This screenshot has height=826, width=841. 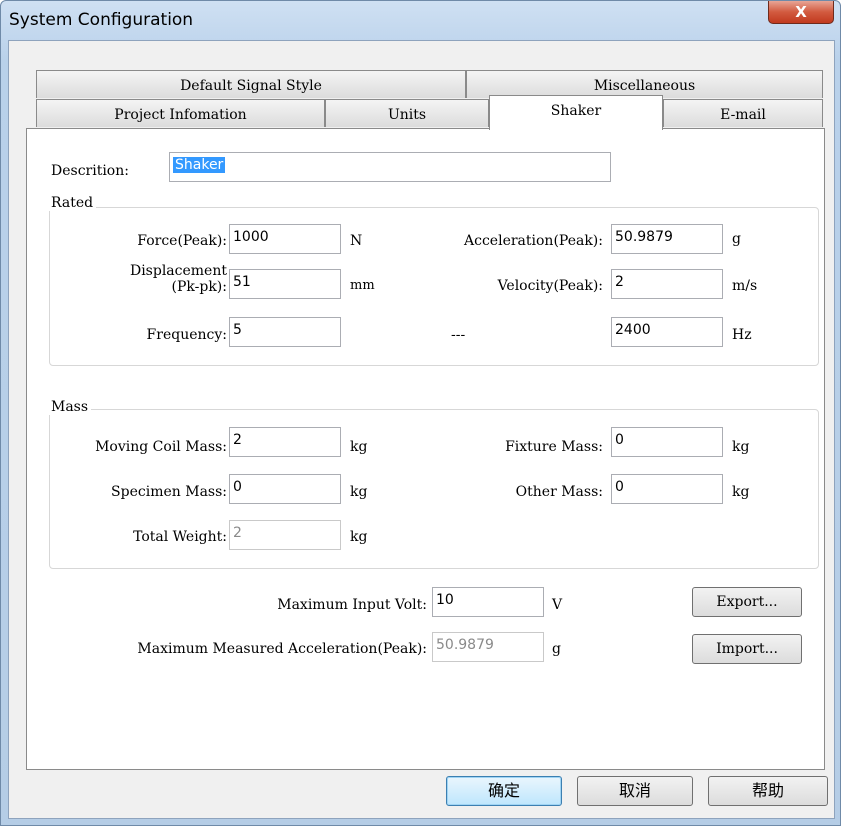 I want to click on max-input-volt-label: Maximum Input Volt:, so click(x=352, y=605).